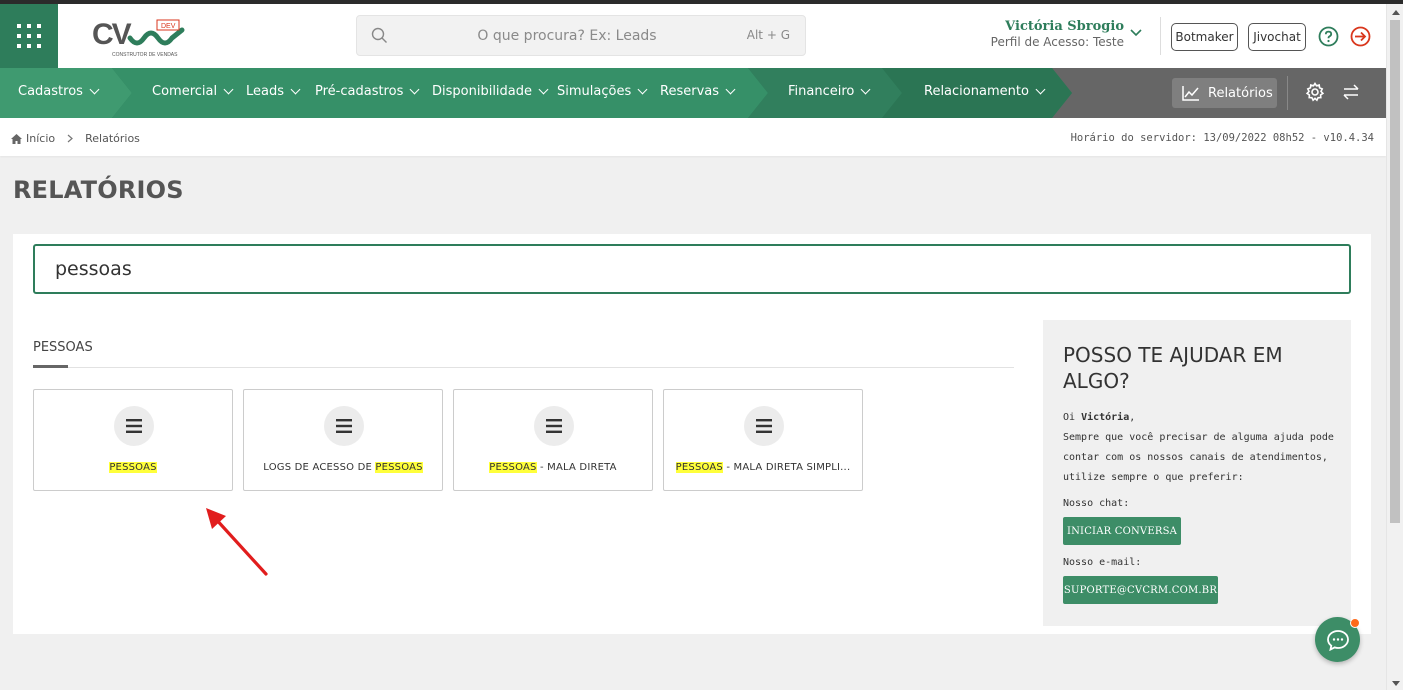 This screenshot has width=1403, height=690. I want to click on annotation-arrow, so click(237, 542).